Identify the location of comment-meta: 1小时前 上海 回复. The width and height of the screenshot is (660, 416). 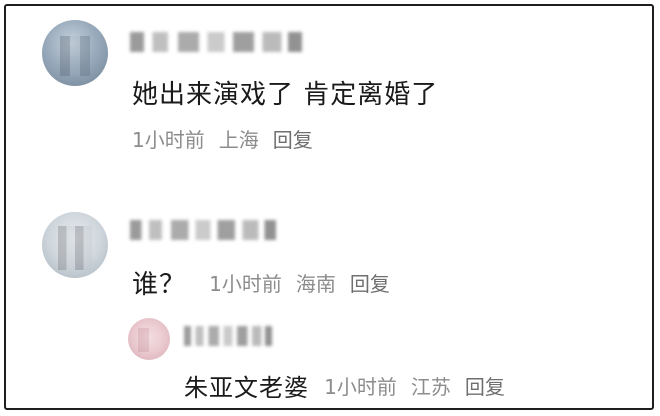
(229, 138).